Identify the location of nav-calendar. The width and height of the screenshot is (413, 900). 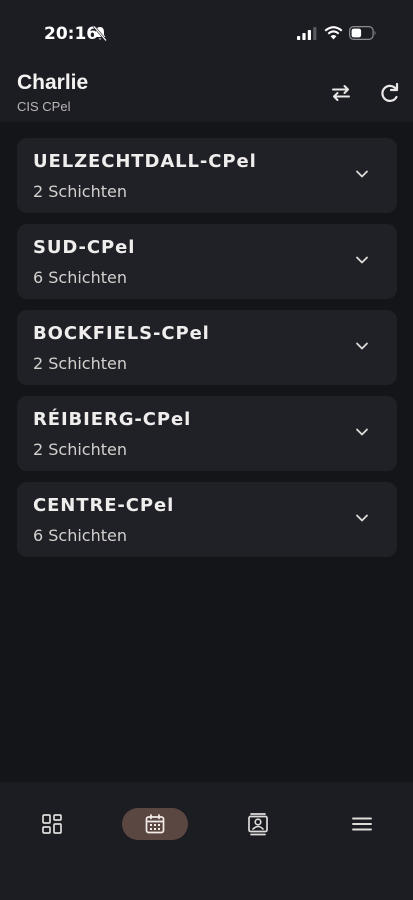
(155, 824).